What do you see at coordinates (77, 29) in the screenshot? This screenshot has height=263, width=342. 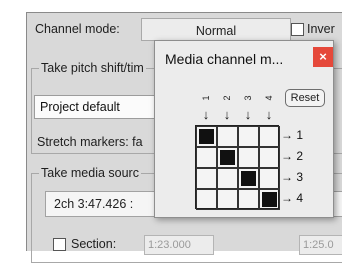 I see `channel-mode-label: Channel mode:` at bounding box center [77, 29].